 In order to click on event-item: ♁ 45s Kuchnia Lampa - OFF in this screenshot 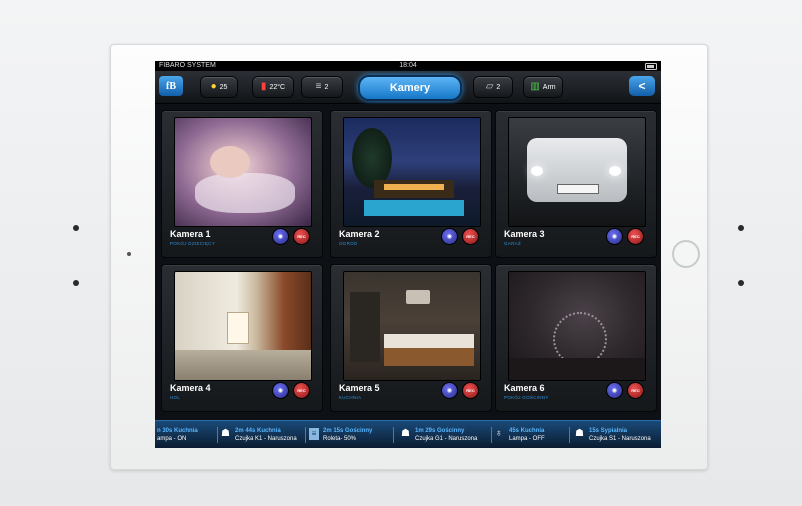, I will do `click(531, 435)`.